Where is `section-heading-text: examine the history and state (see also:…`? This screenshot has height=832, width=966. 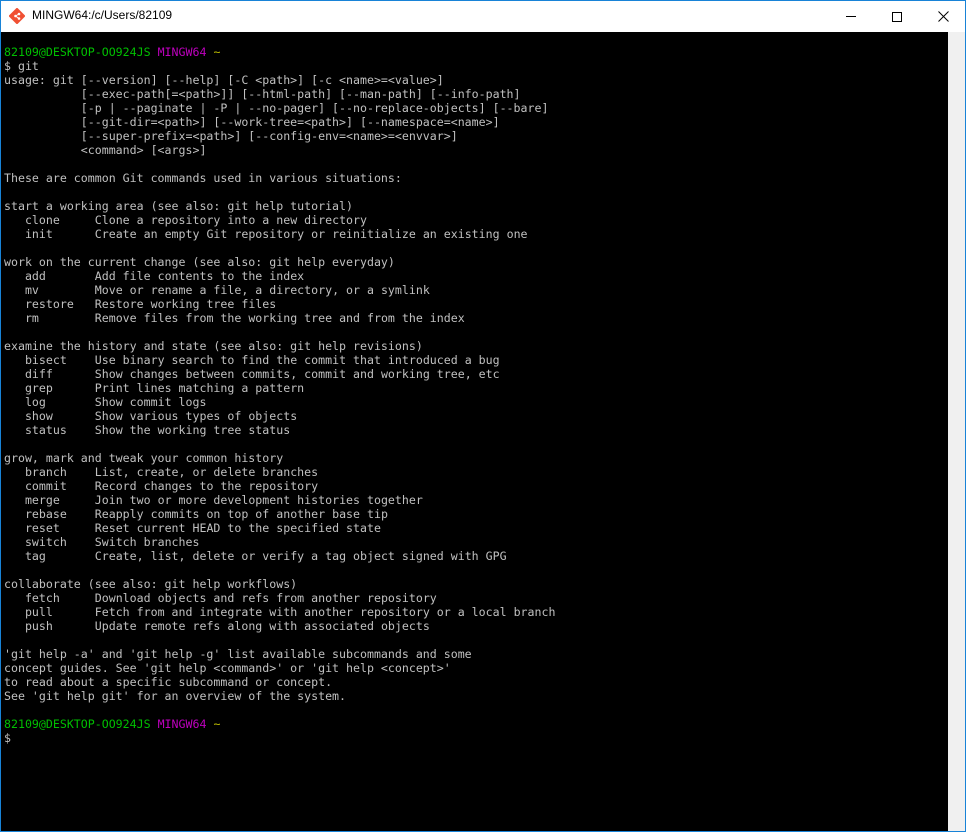
section-heading-text: examine the history and state (see also:… is located at coordinates (213, 346).